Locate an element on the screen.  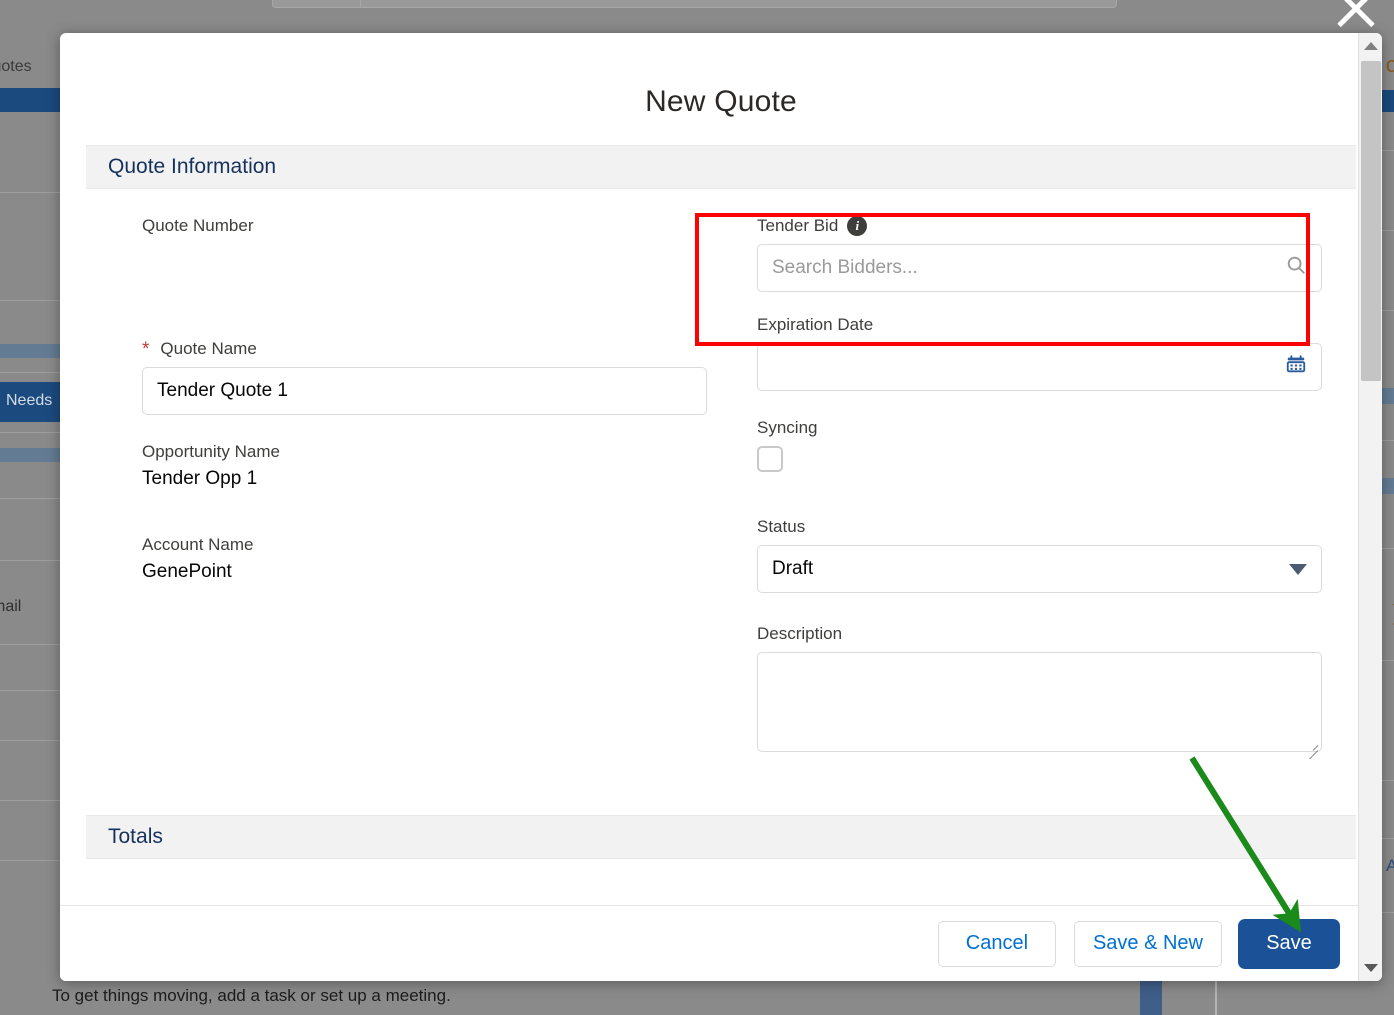
account-name-value: GenePoint is located at coordinates (187, 572).